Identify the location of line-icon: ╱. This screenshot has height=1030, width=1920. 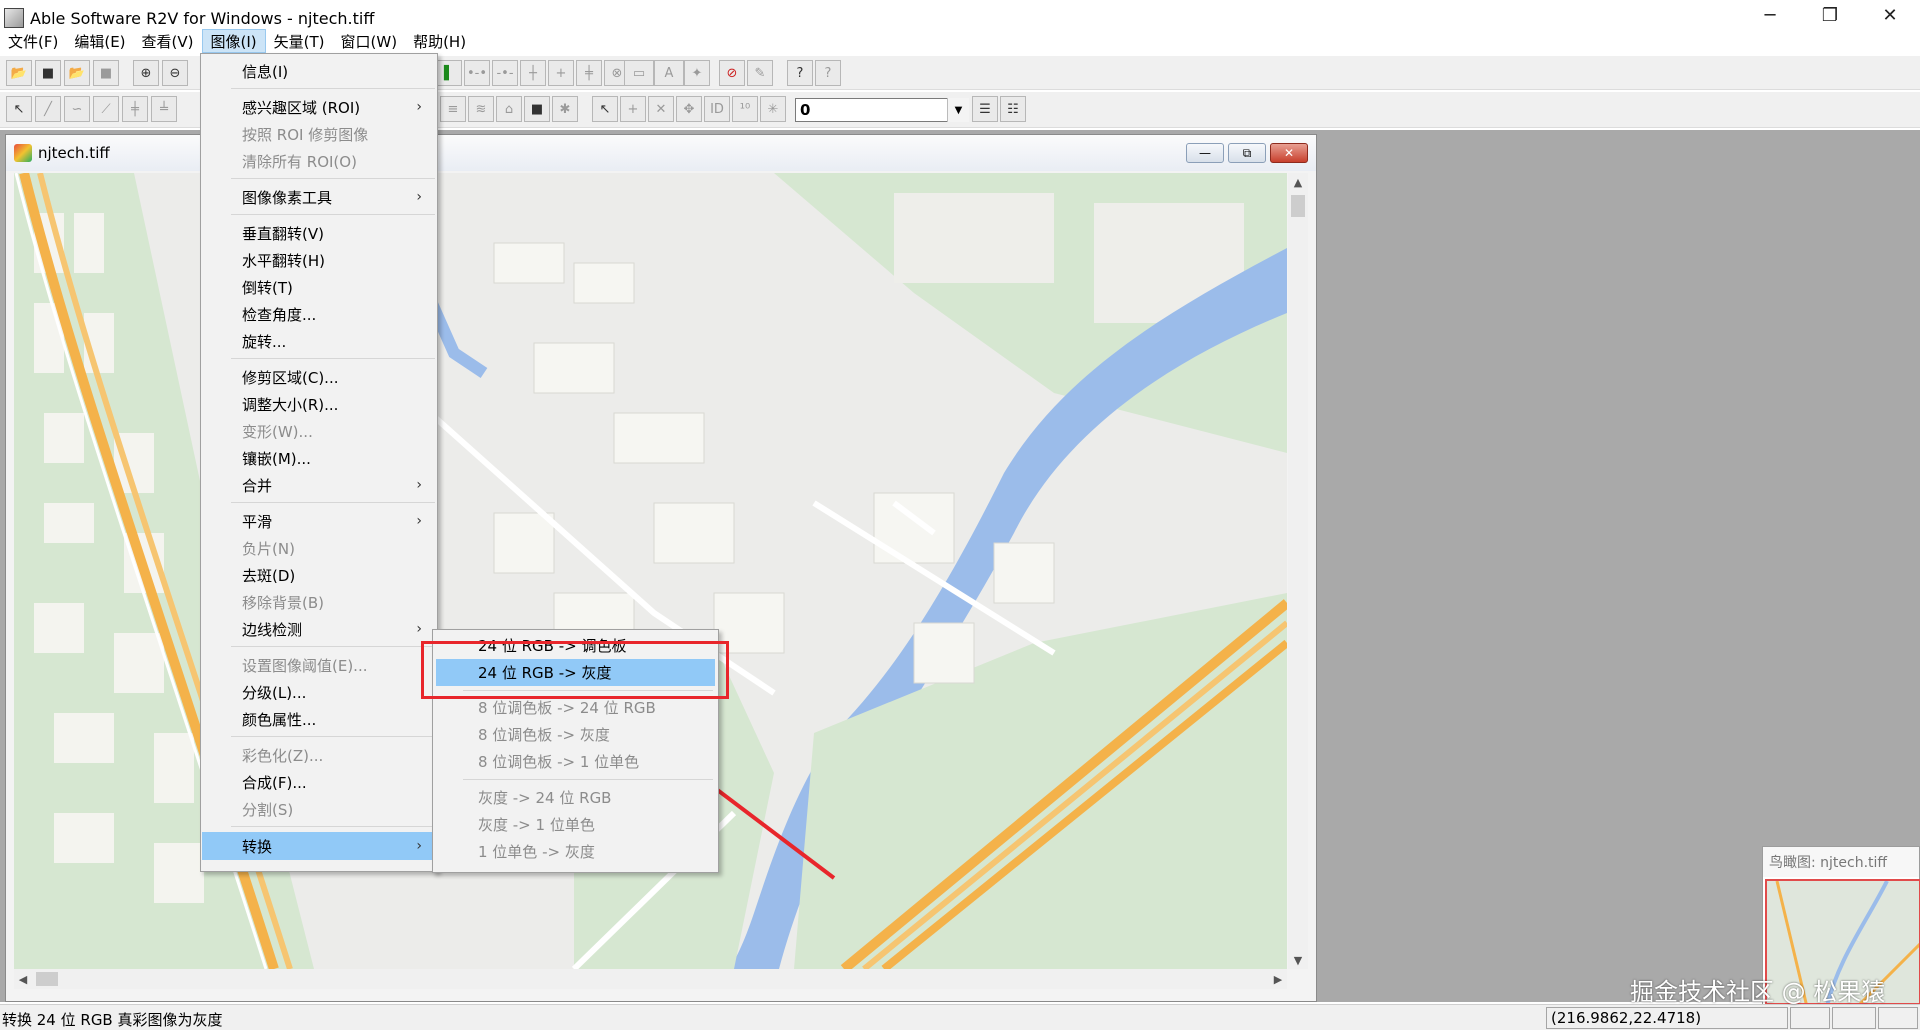
(48, 109).